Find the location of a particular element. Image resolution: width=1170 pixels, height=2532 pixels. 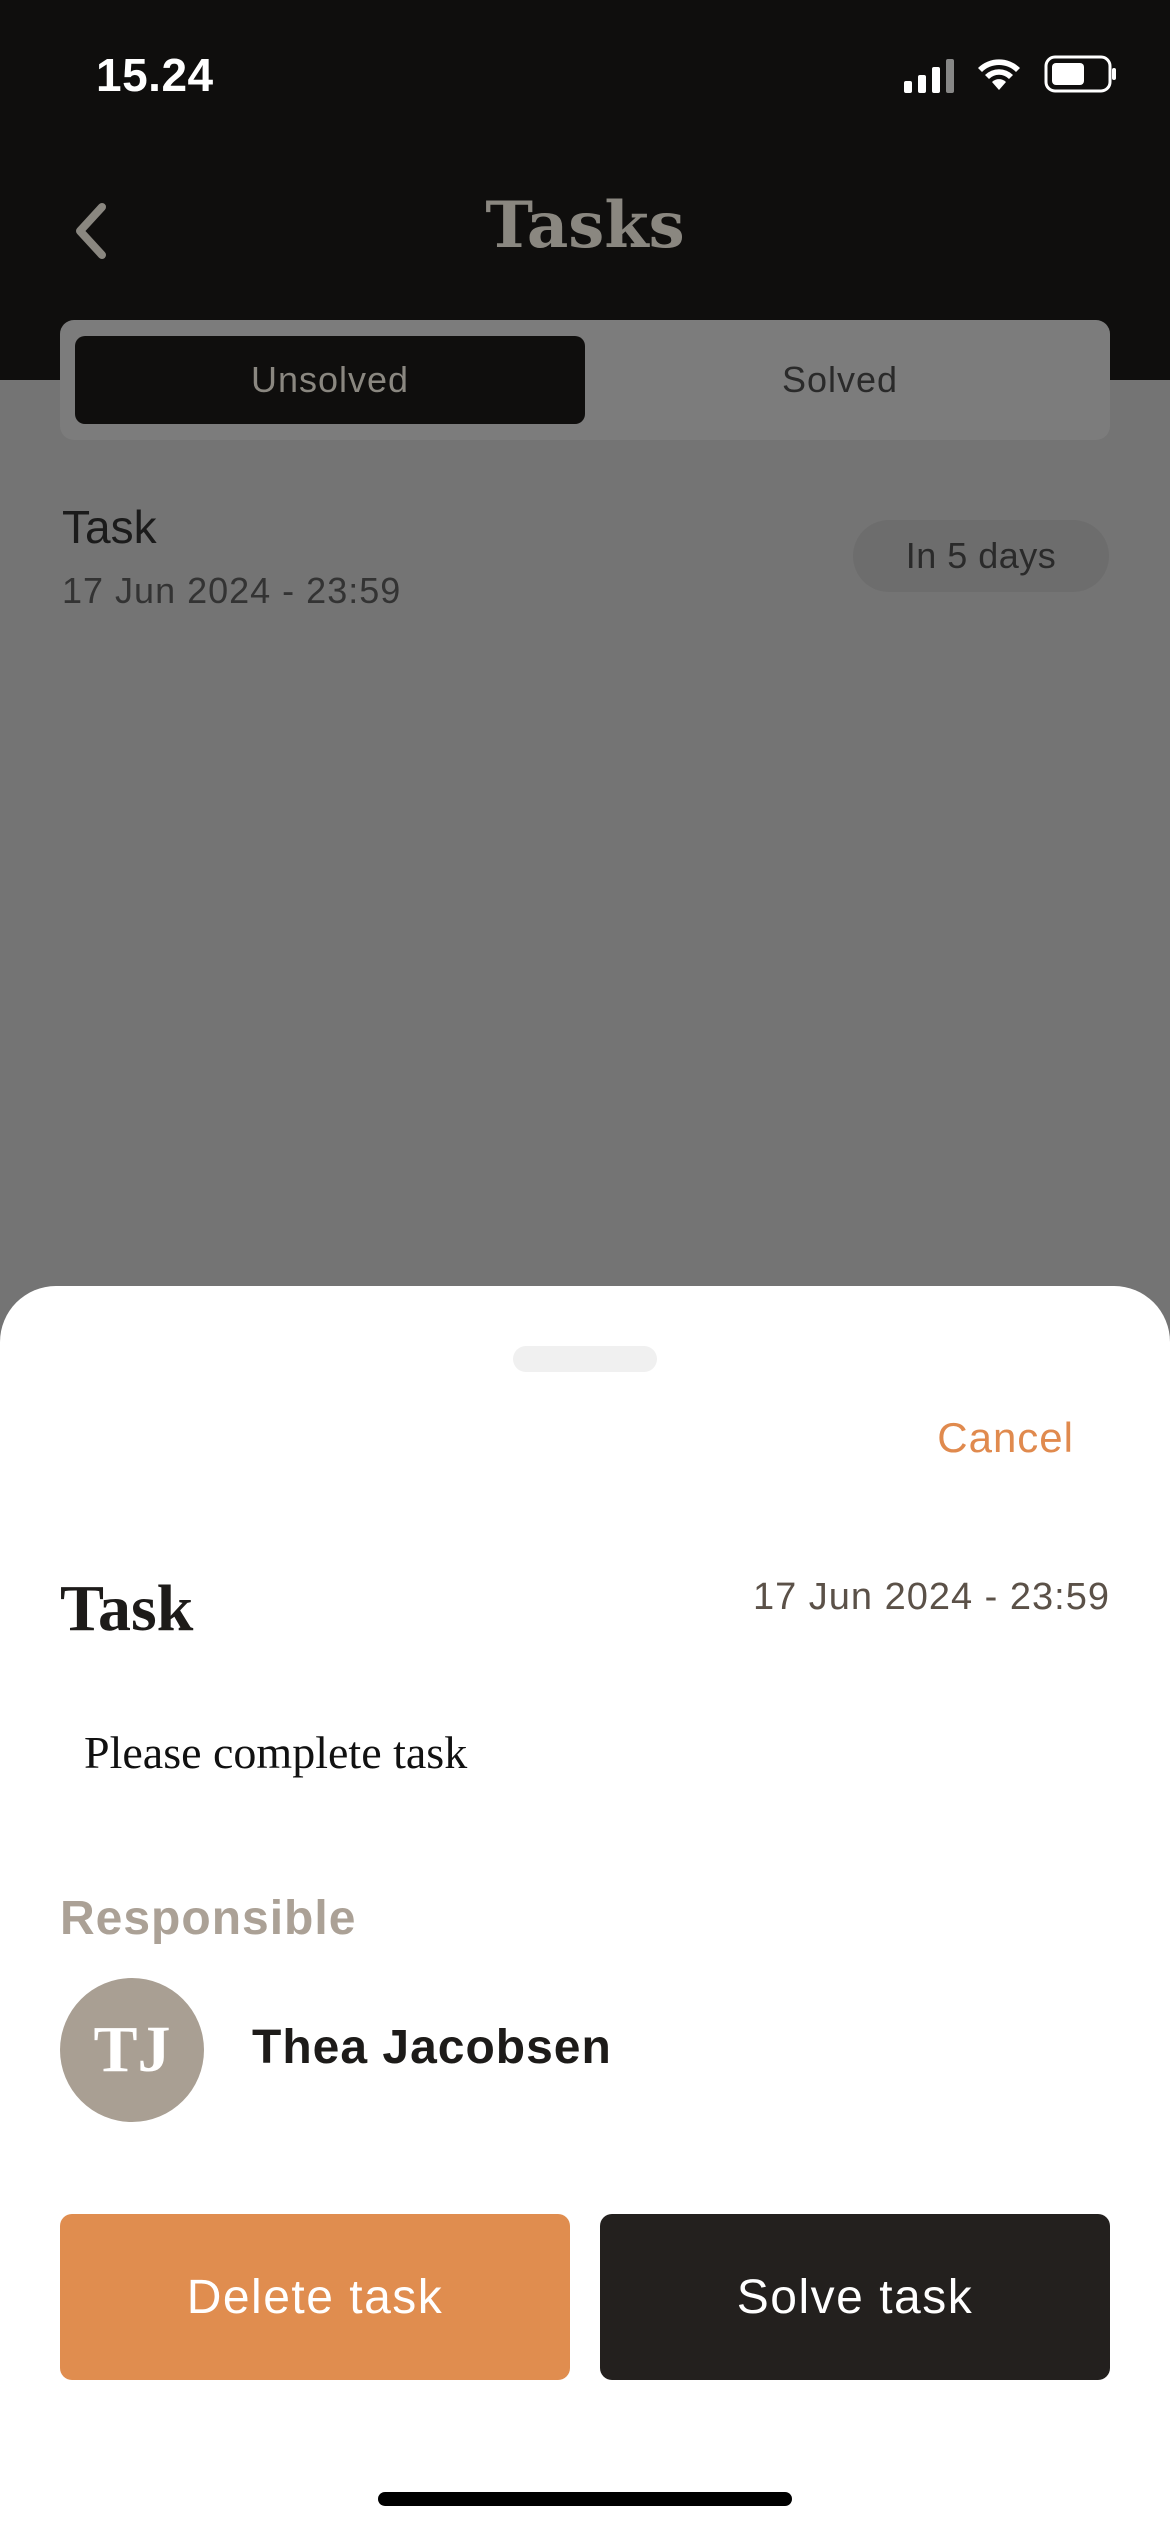

delete-task-button: Delete task is located at coordinates (315, 2297).